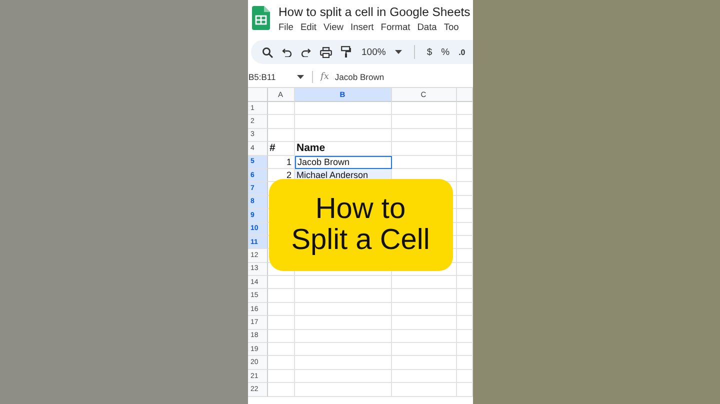 This screenshot has height=404, width=720. I want to click on search-icon, so click(267, 52).